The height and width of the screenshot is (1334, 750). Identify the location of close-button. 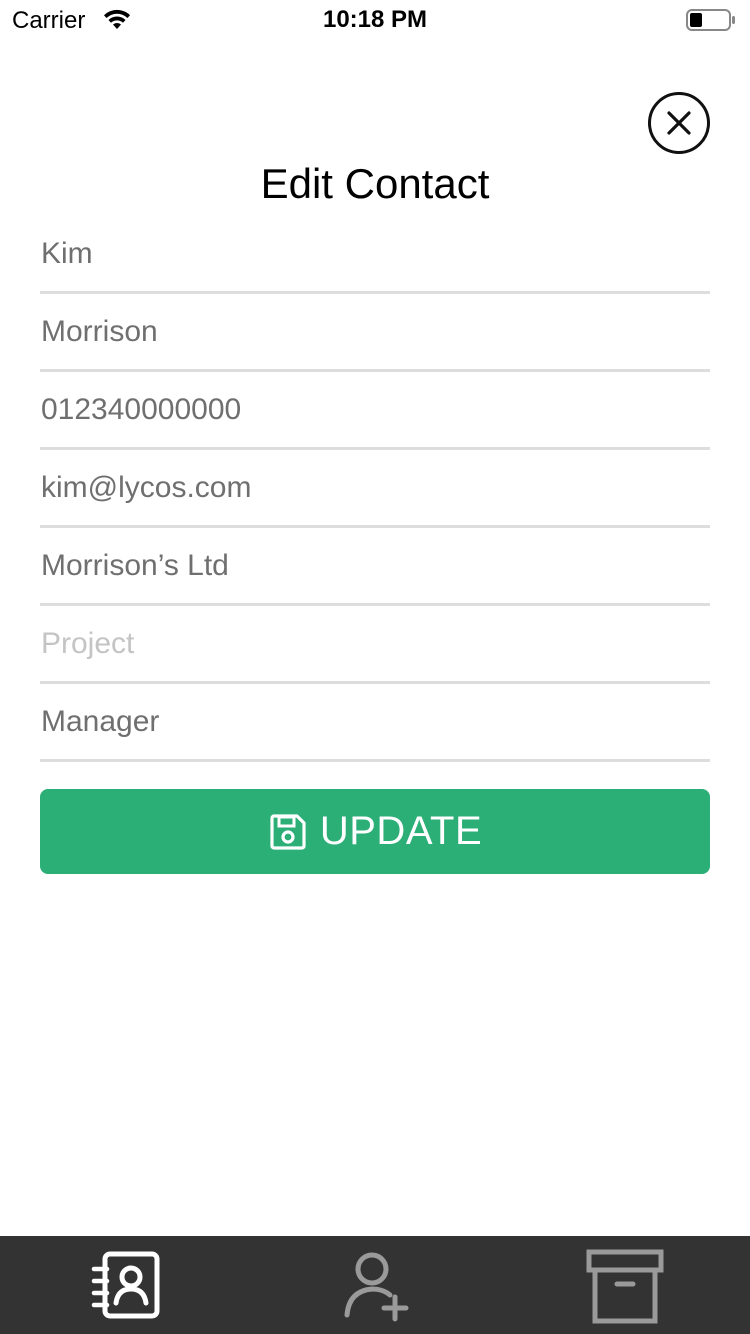
(679, 123).